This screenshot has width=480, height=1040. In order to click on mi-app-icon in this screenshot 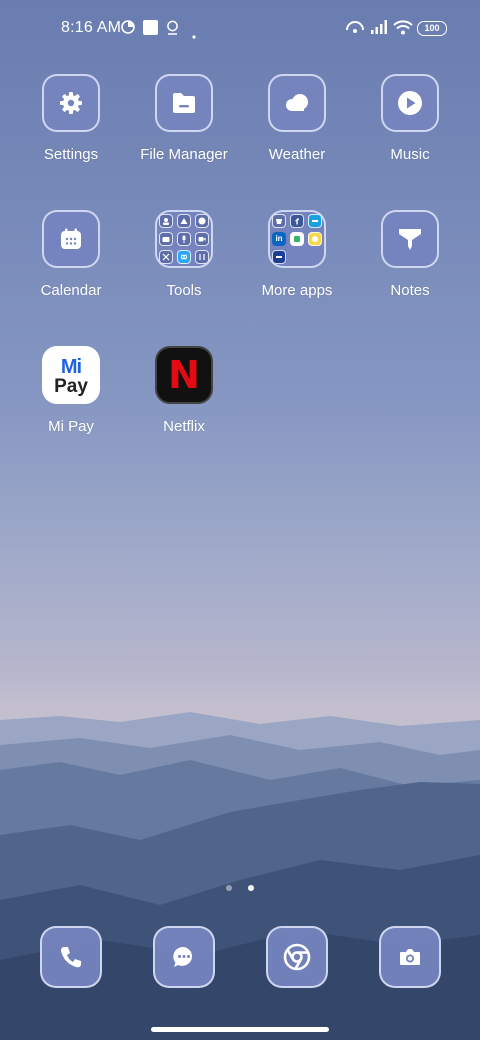, I will do `click(297, 239)`.